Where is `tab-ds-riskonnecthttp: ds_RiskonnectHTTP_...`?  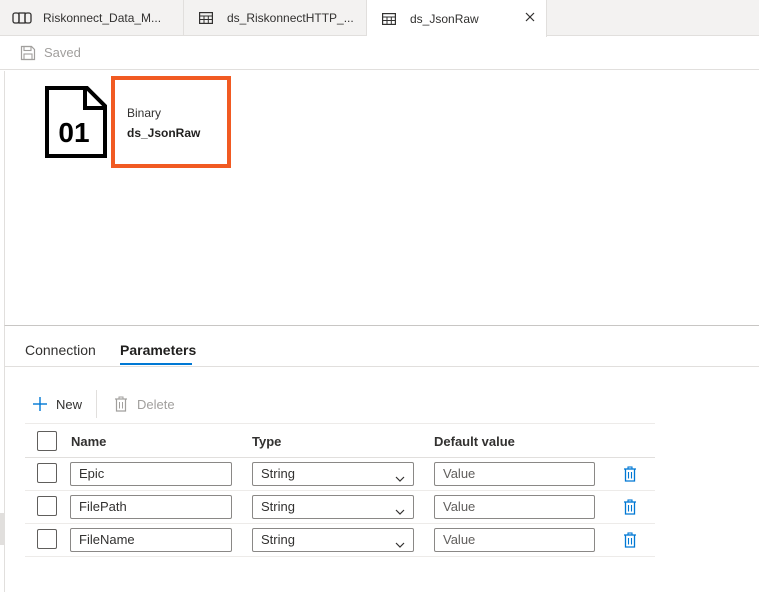
tab-ds-riskonnecthttp: ds_RiskonnectHTTP_... is located at coordinates (275, 18).